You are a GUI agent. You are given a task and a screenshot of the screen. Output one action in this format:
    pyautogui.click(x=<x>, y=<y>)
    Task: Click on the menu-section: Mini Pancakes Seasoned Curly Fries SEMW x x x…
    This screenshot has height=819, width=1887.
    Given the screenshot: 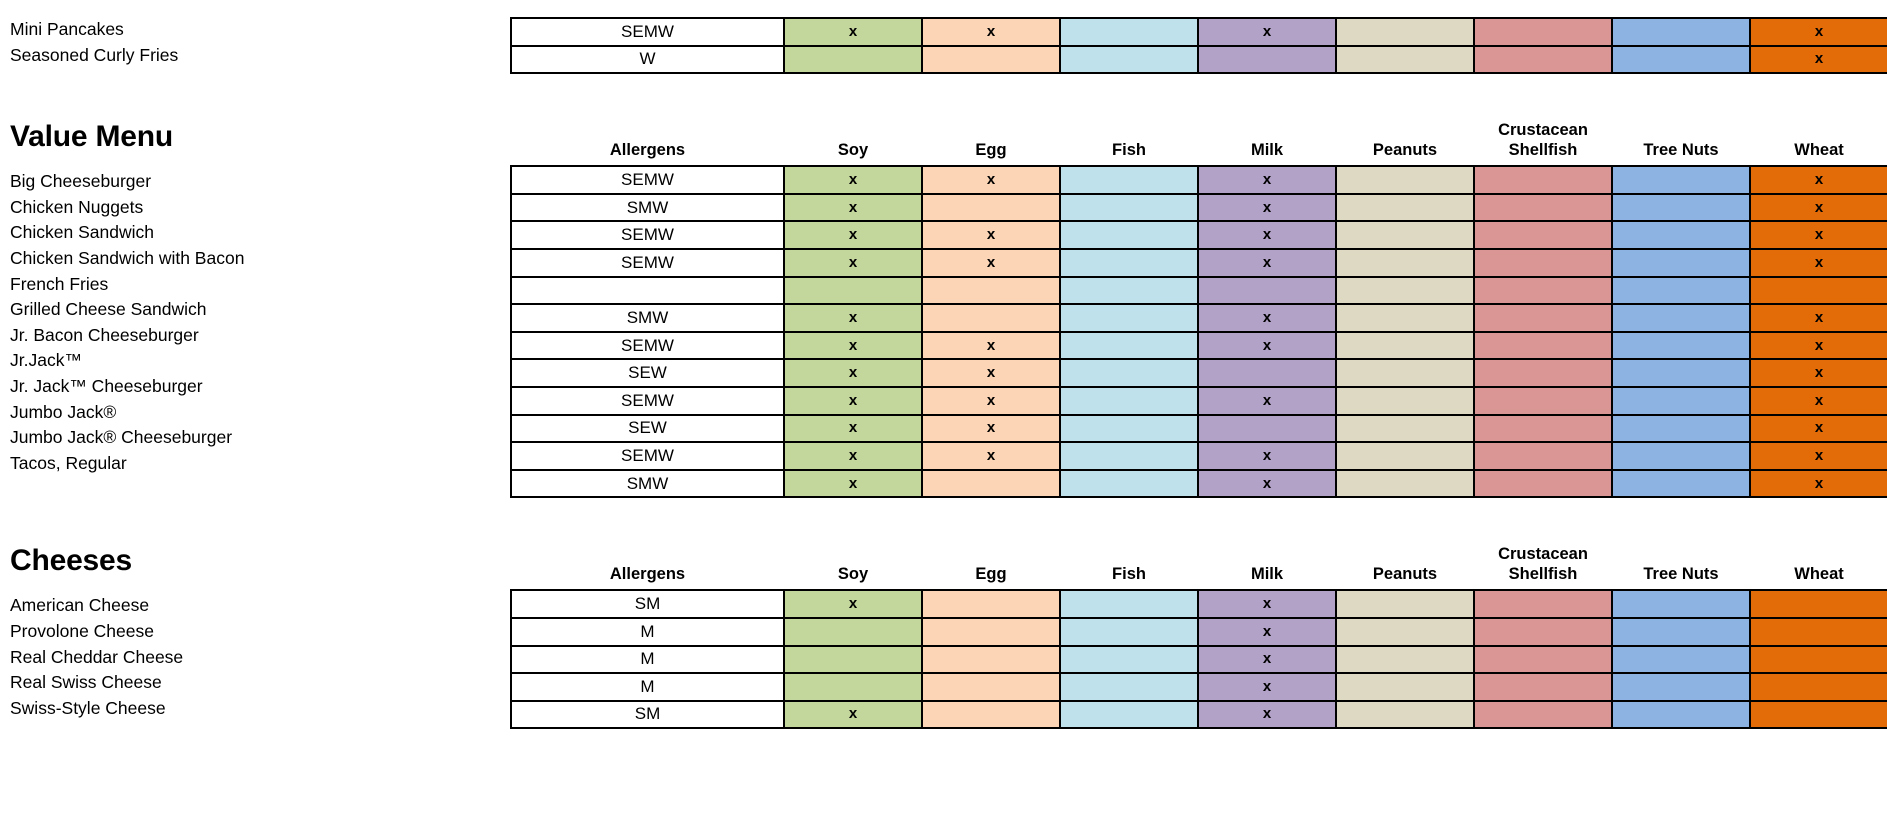 What is the action you would take?
    pyautogui.click(x=943, y=46)
    